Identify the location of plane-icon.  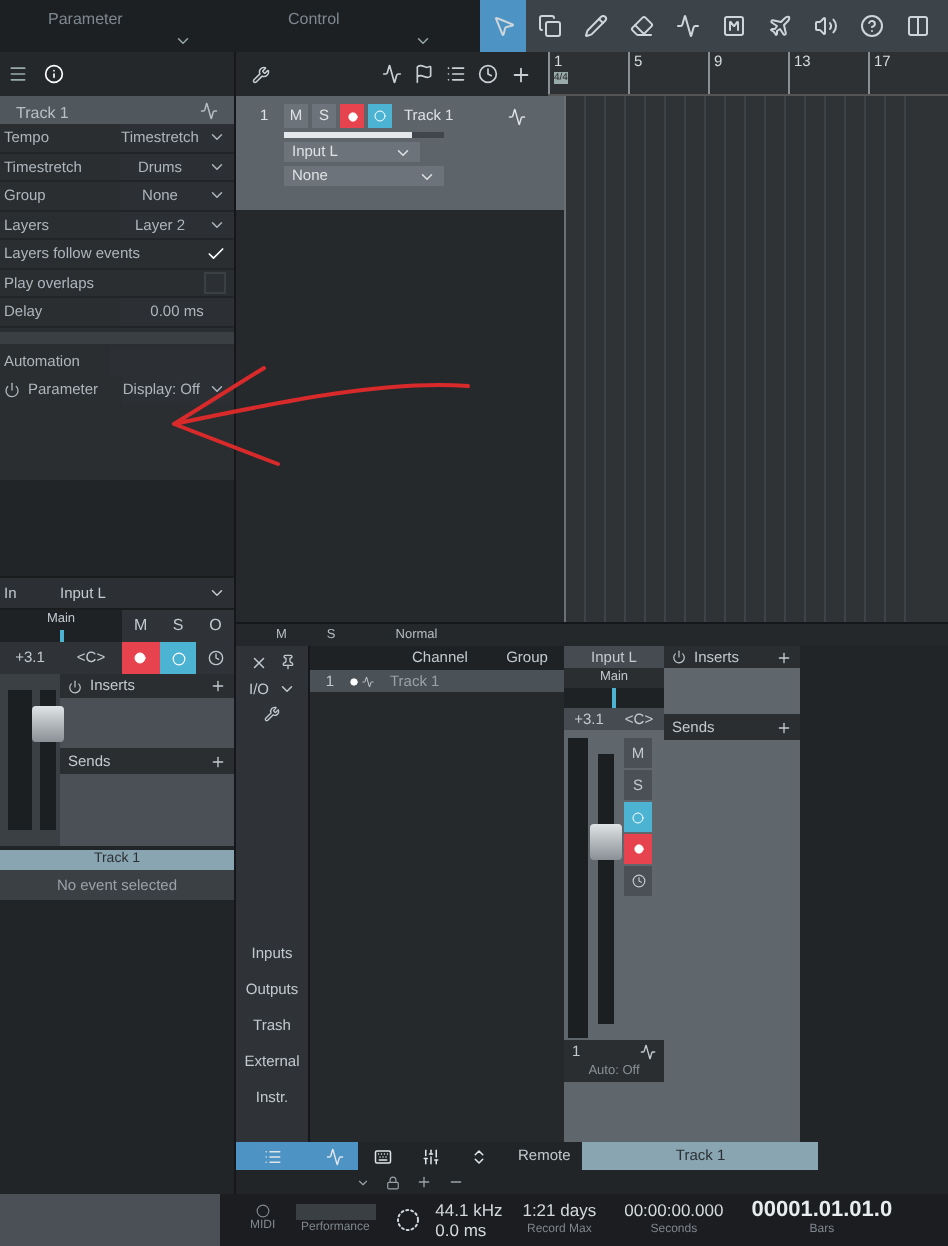
(779, 26).